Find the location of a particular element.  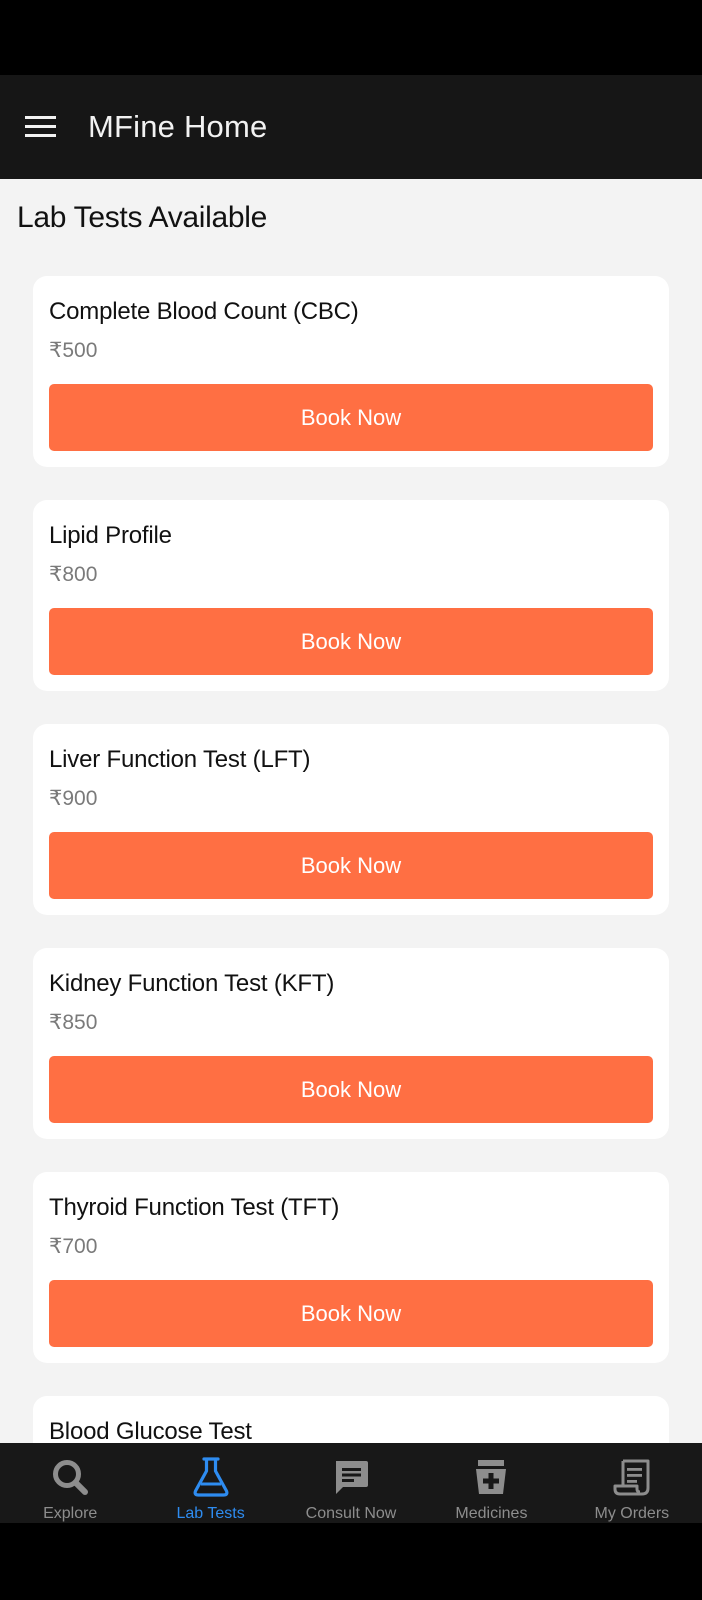

chat-icon is located at coordinates (351, 1477).